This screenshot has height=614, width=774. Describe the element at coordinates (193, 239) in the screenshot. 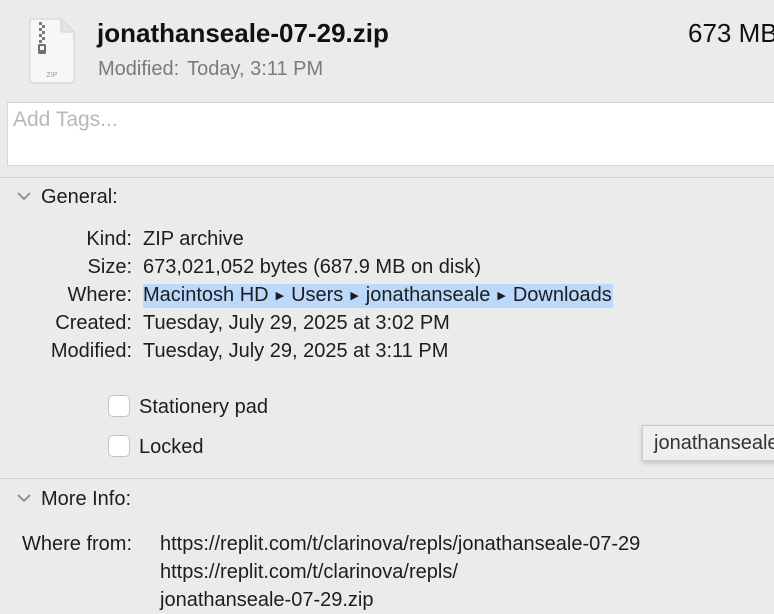

I see `kind-value: ZIP archive` at that location.